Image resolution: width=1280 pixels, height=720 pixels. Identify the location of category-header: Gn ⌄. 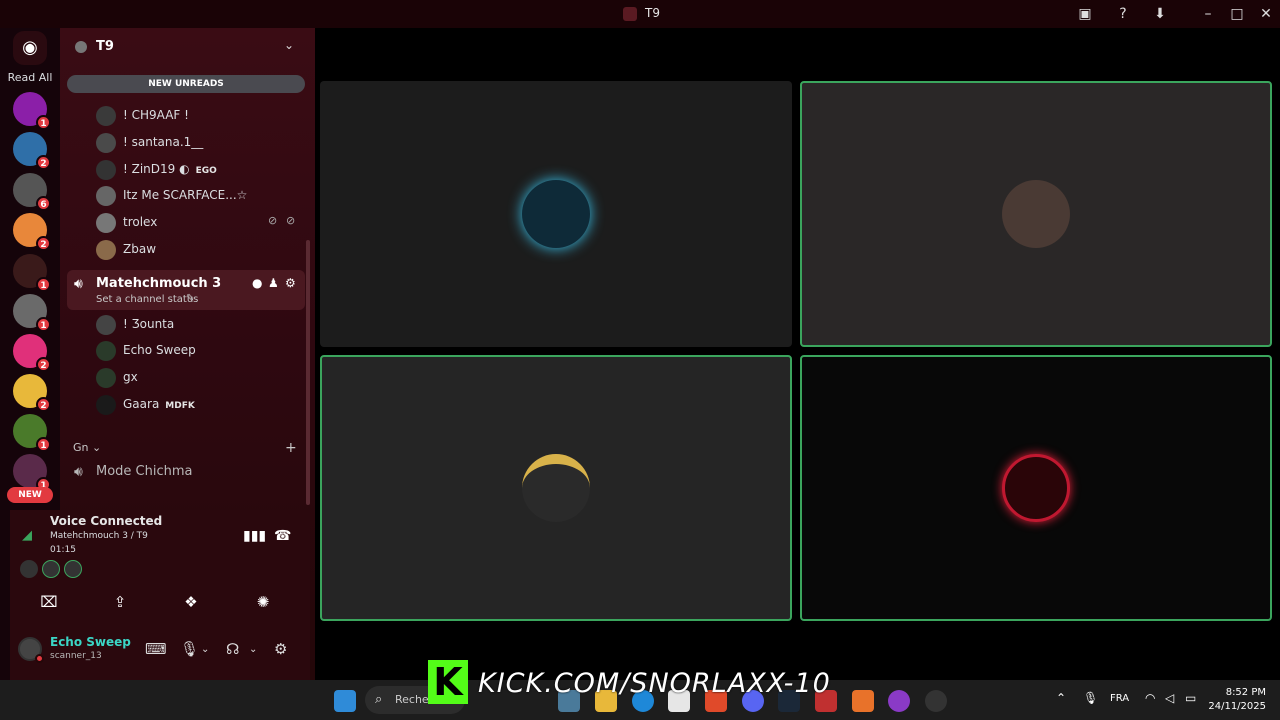
(87, 447).